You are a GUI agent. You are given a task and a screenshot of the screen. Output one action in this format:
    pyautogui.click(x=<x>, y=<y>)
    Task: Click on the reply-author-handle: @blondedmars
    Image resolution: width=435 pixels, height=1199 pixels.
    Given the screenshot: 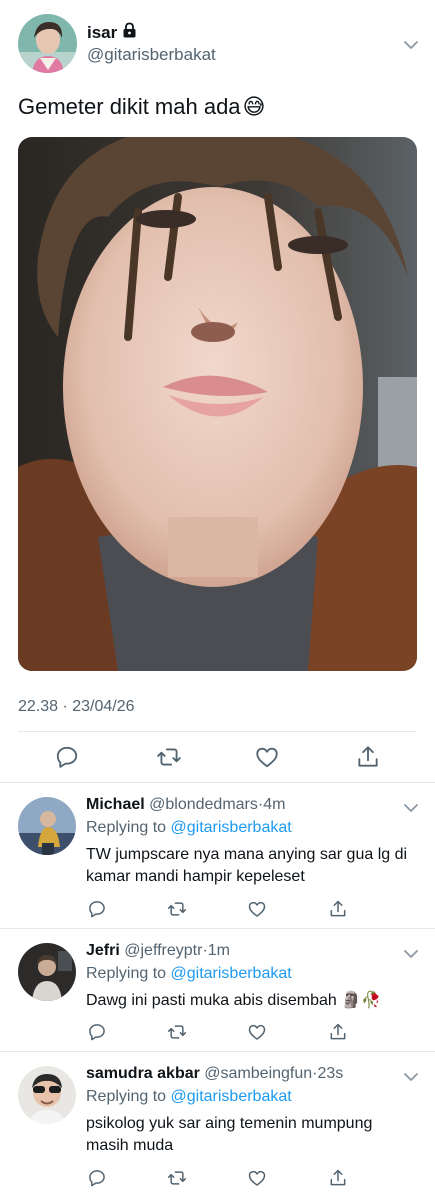 What is the action you would take?
    pyautogui.click(x=203, y=804)
    